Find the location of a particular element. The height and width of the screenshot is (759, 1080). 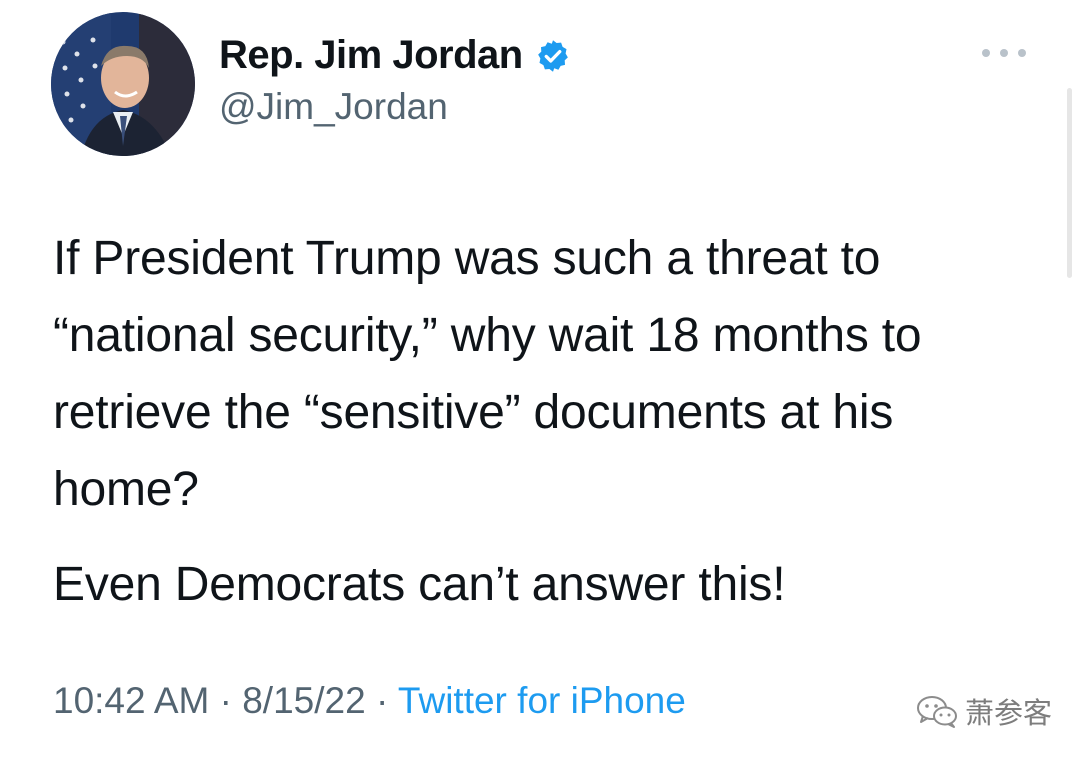

scrollbar is located at coordinates (1069, 183).